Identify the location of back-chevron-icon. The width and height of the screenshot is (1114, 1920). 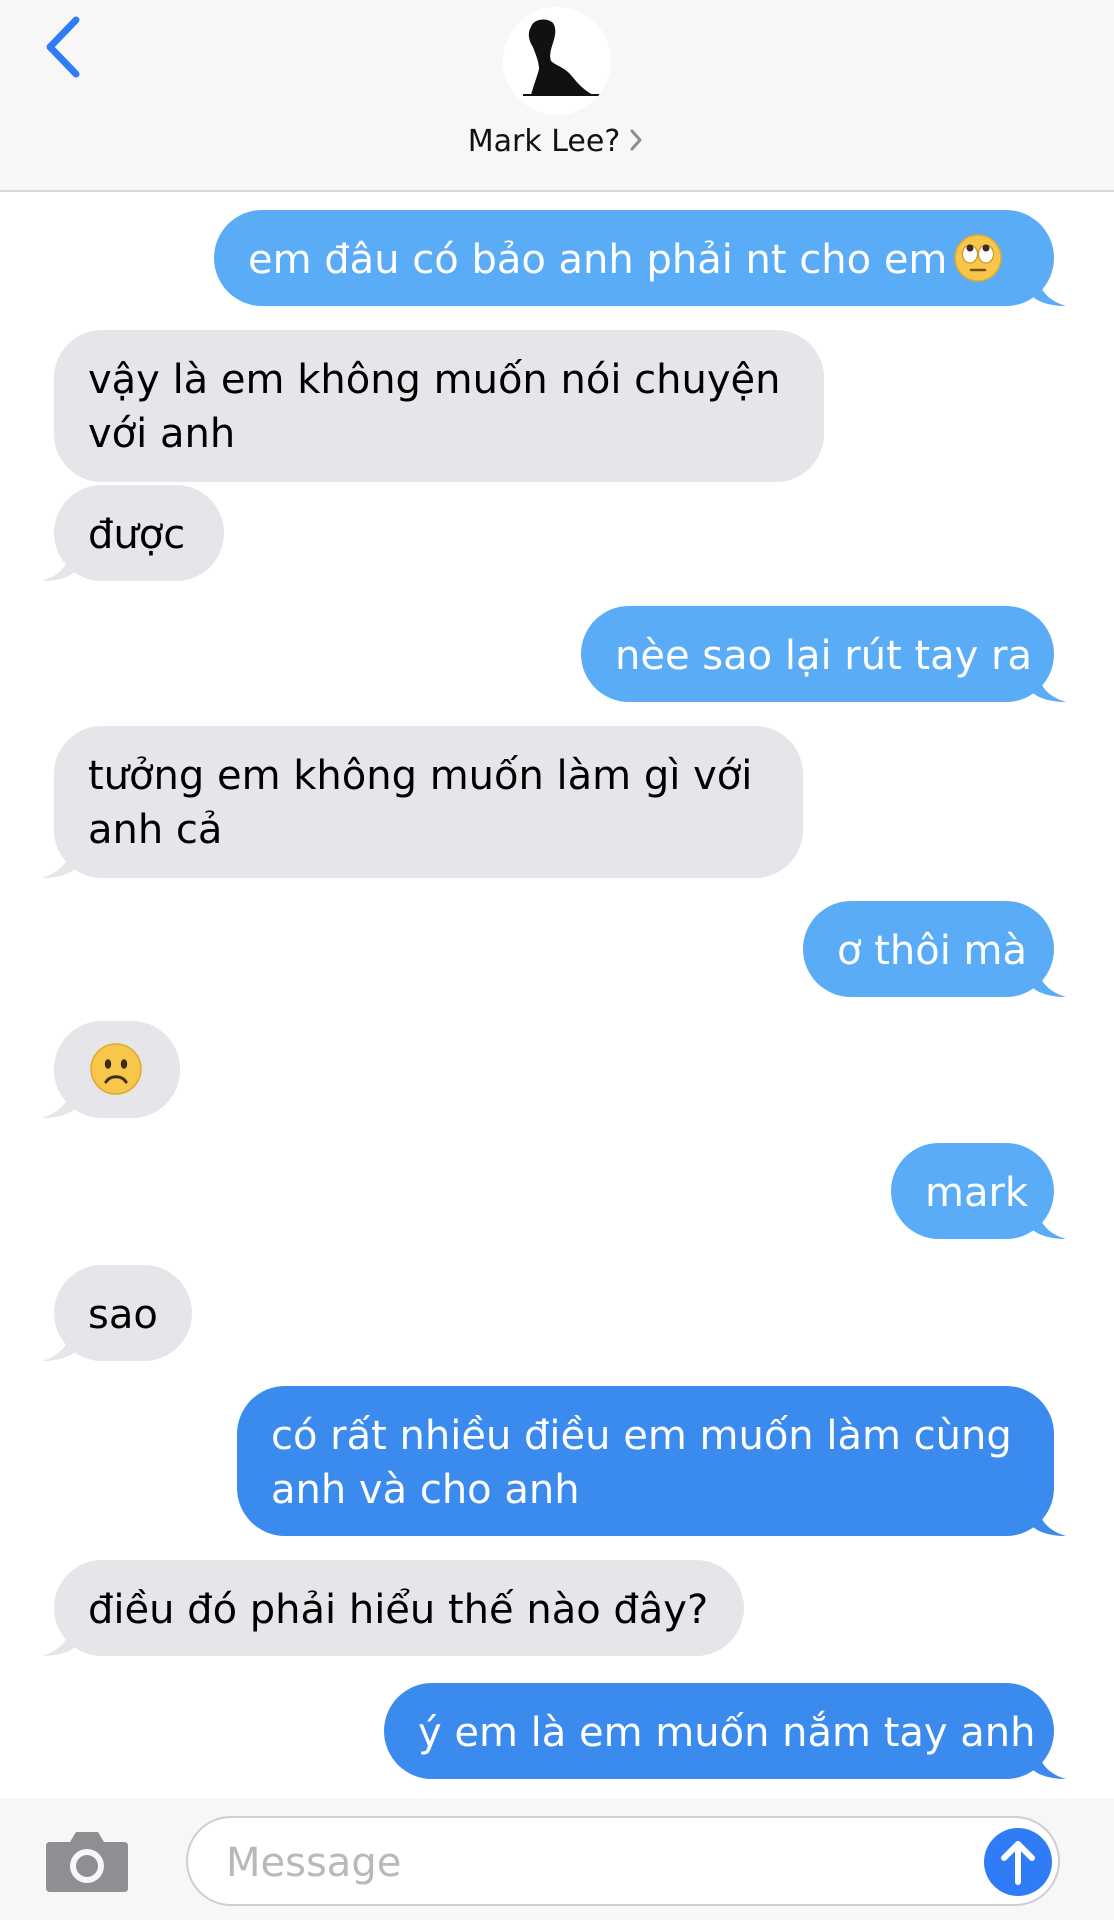
(65, 47).